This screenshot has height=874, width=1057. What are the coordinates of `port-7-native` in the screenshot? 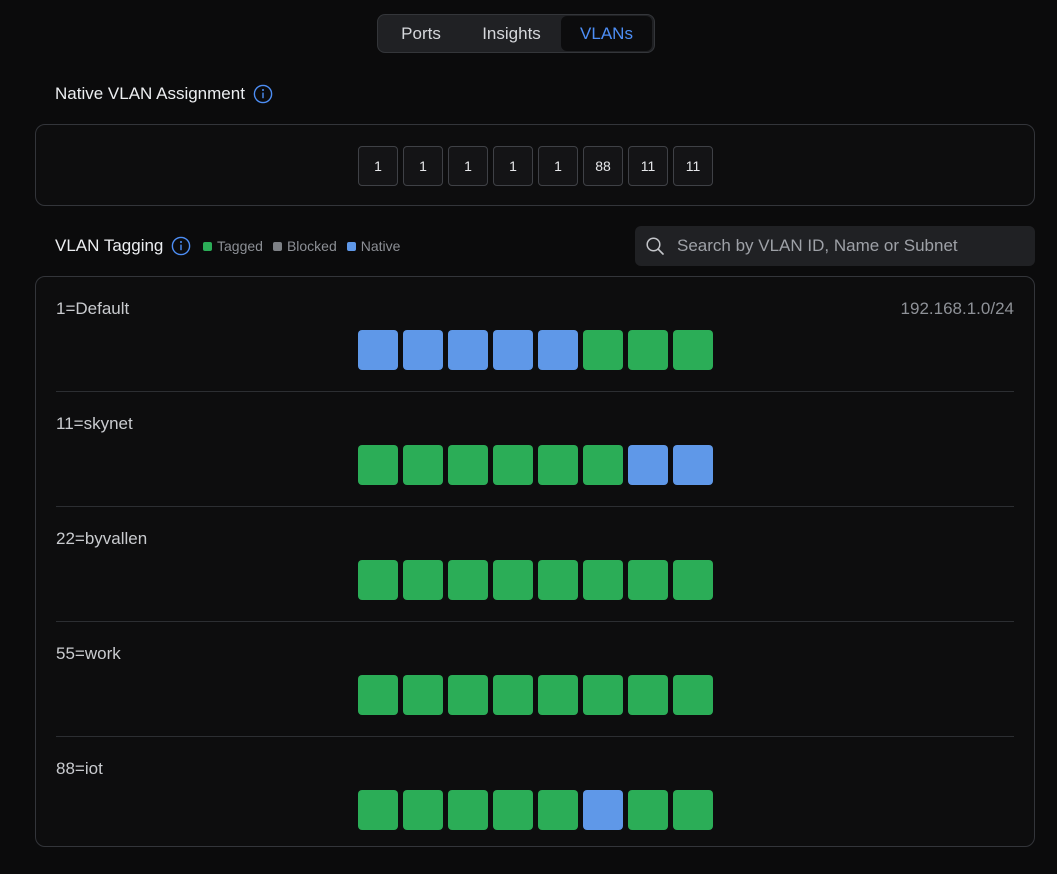 It's located at (648, 465).